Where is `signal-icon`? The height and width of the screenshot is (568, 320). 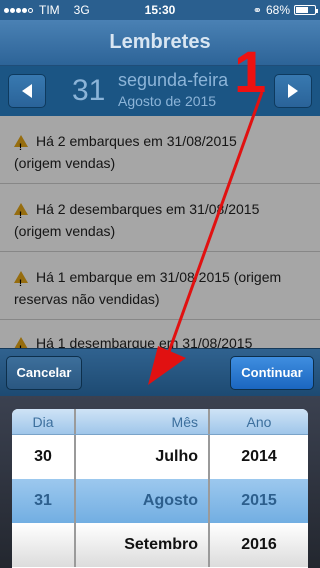
signal-icon is located at coordinates (18, 10).